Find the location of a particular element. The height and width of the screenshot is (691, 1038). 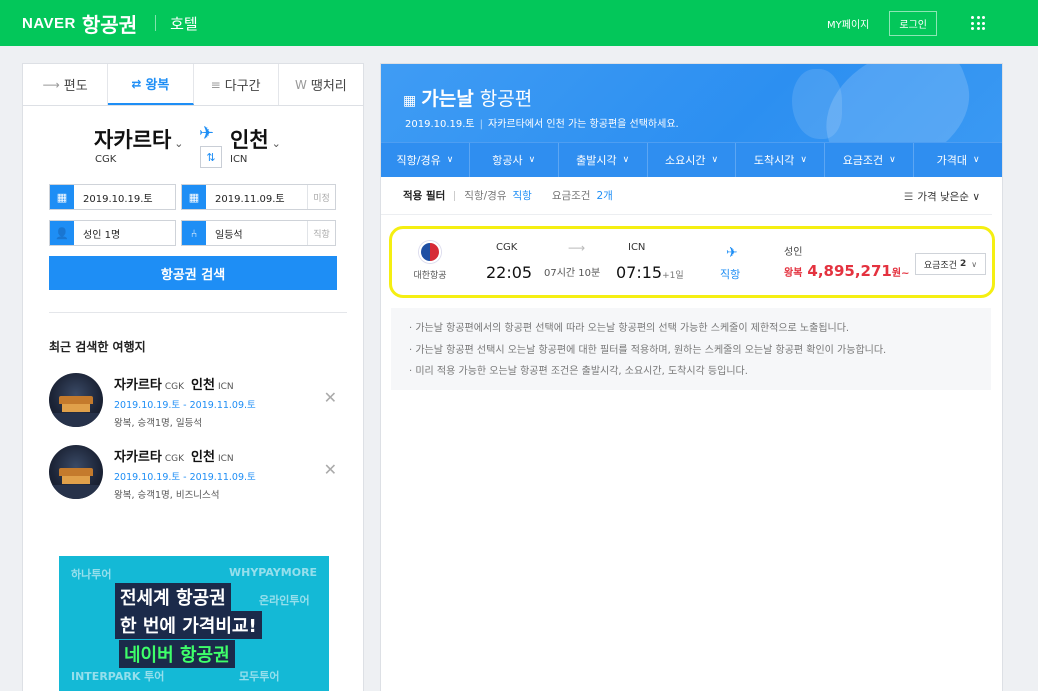

recent-detail: 왕복, 승객1명, 일등석 is located at coordinates (158, 423).